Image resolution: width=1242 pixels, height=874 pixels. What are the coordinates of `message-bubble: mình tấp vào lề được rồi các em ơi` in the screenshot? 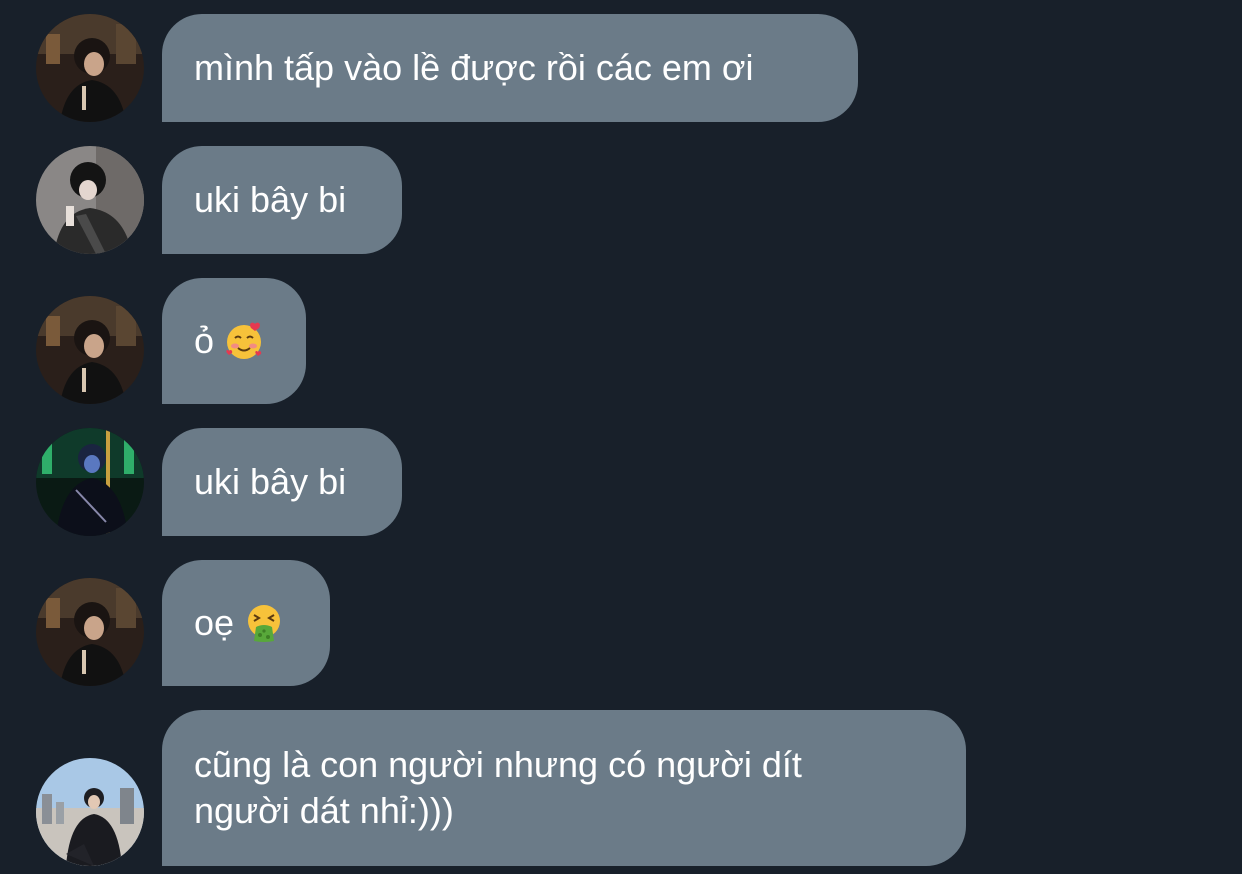 It's located at (510, 68).